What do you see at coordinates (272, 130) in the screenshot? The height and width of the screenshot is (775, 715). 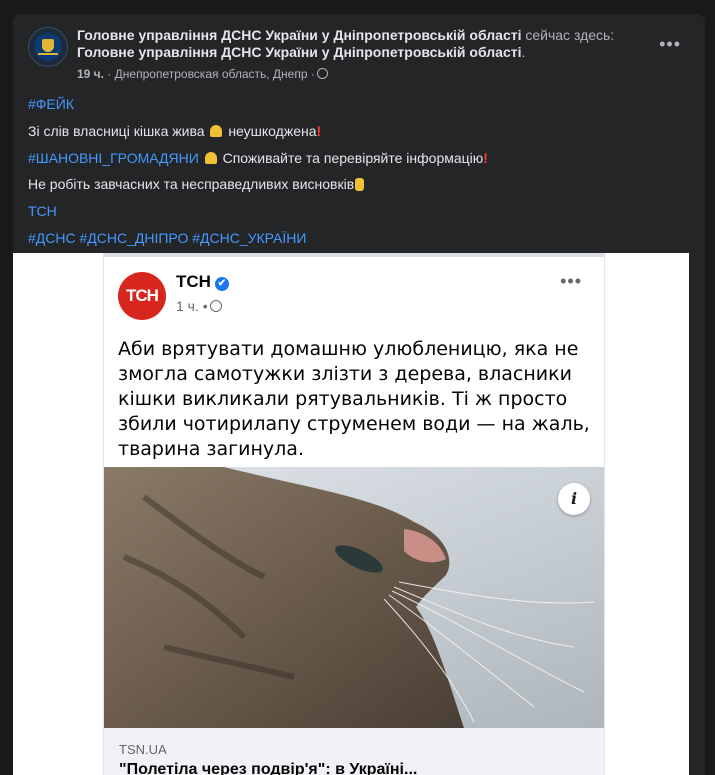 I see `post-line-2b: неушкоджена` at bounding box center [272, 130].